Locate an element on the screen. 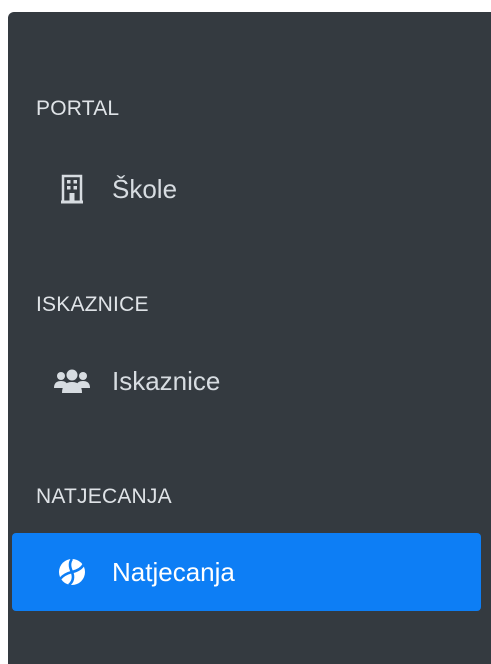 The image size is (491, 664). users-icon is located at coordinates (72, 381).